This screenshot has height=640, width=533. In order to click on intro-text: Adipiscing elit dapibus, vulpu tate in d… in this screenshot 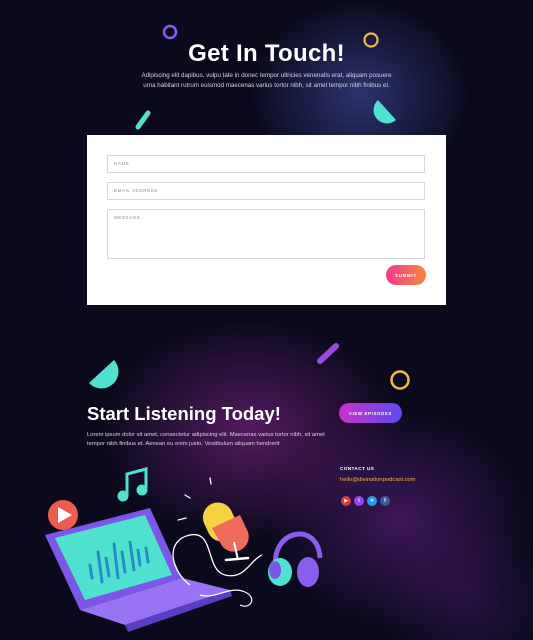, I will do `click(266, 80)`.